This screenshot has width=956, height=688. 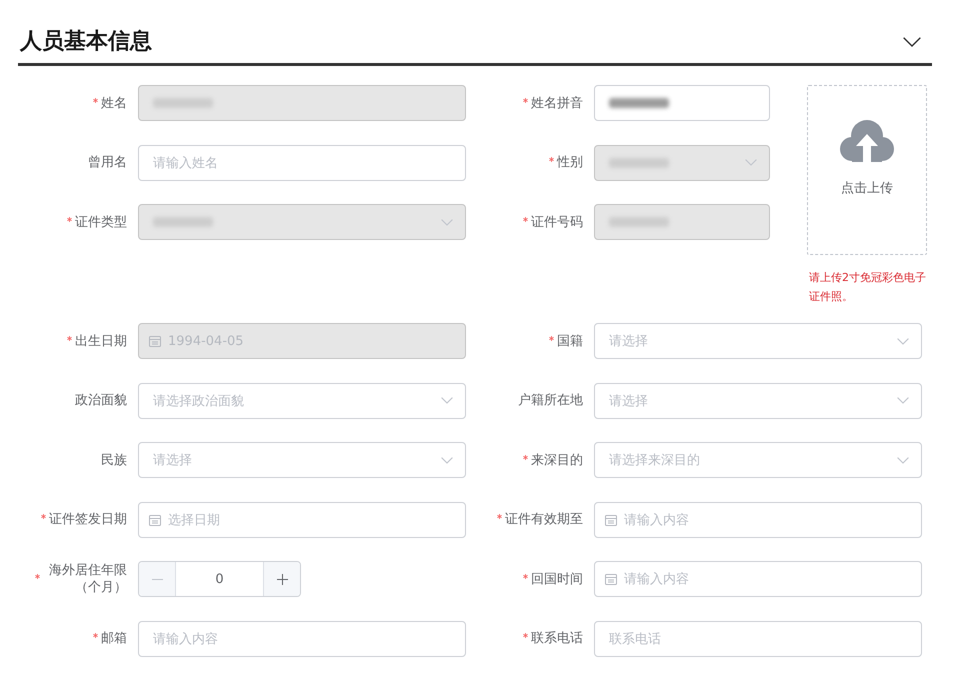 I want to click on field-label: 证件类型, so click(x=101, y=222).